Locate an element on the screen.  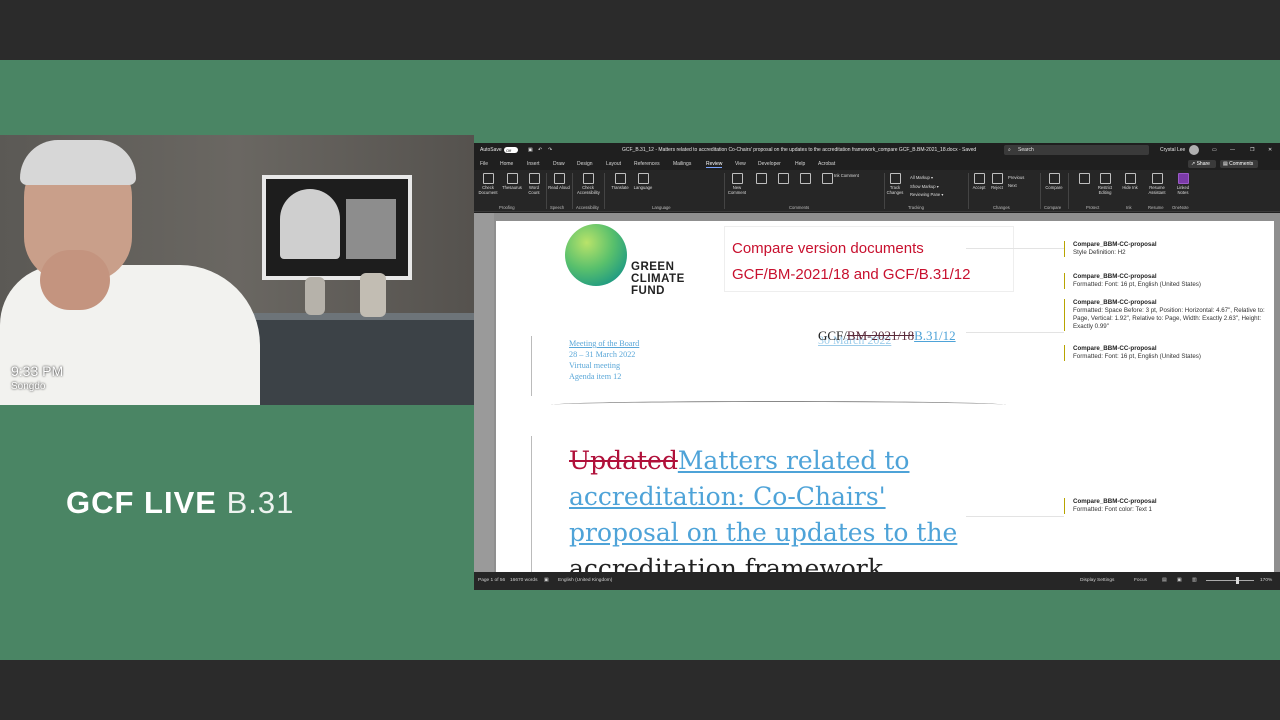
tab-view: View is located at coordinates (740, 164).